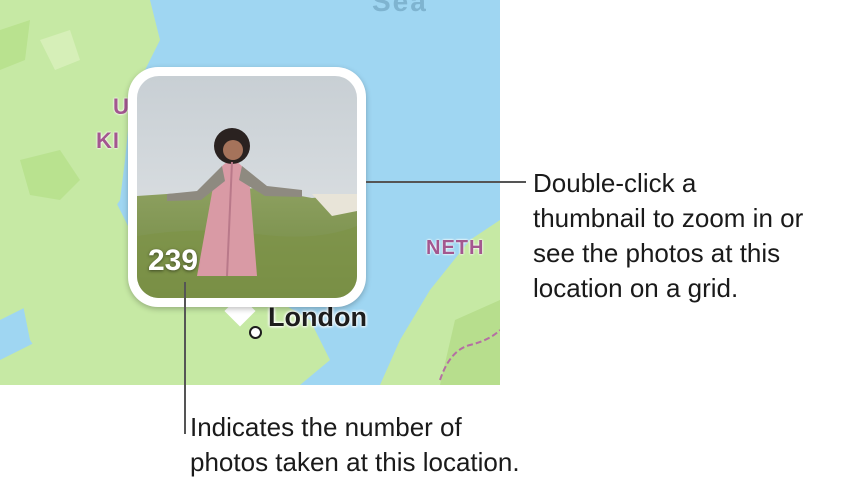 Image resolution: width=844 pixels, height=480 pixels. I want to click on callout-thumbnail-line-3: see the photos at this, so click(657, 253).